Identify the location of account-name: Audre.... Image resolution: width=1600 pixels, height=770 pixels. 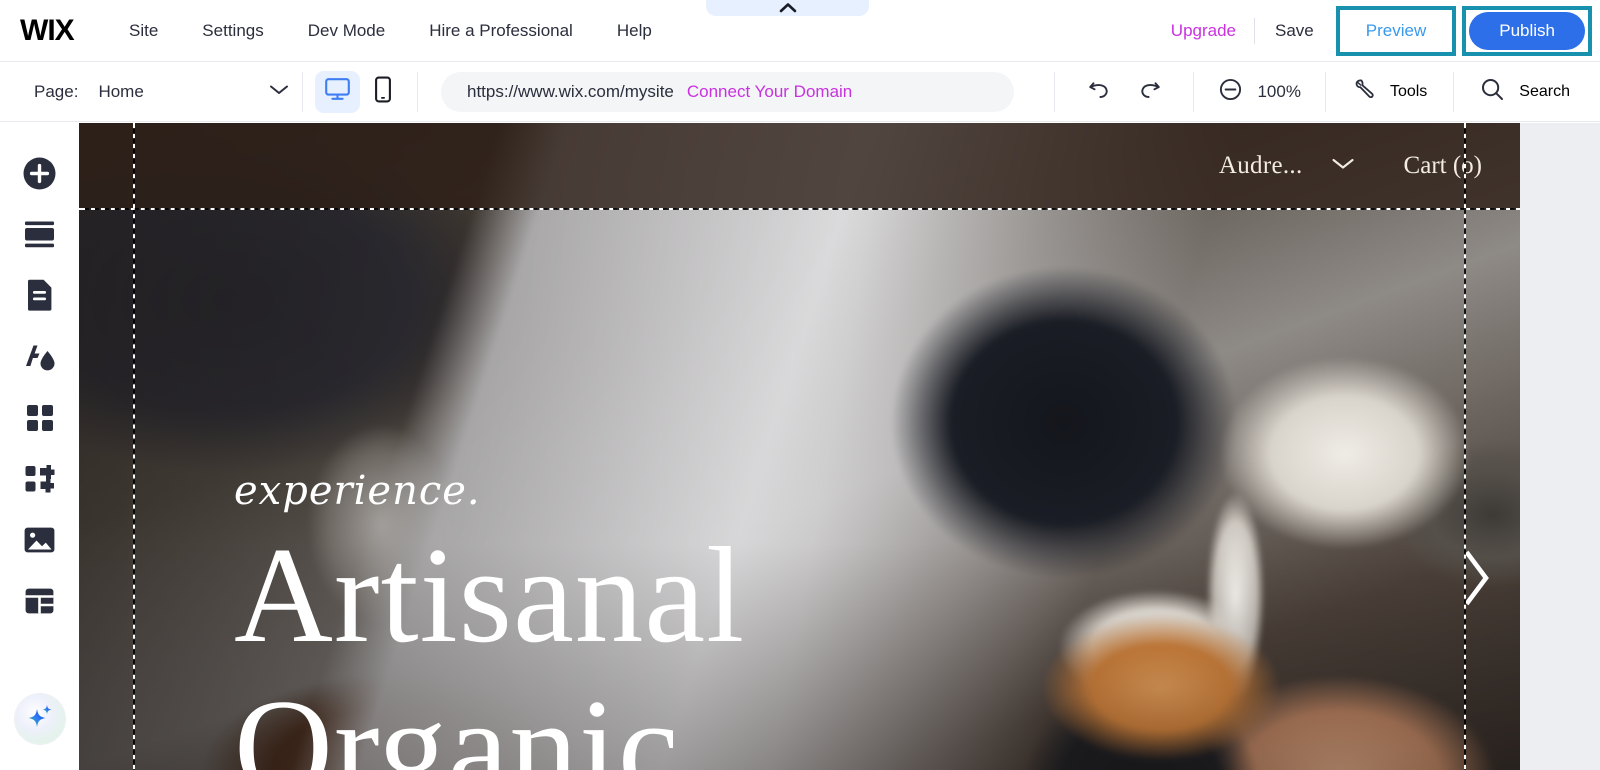
(1260, 165).